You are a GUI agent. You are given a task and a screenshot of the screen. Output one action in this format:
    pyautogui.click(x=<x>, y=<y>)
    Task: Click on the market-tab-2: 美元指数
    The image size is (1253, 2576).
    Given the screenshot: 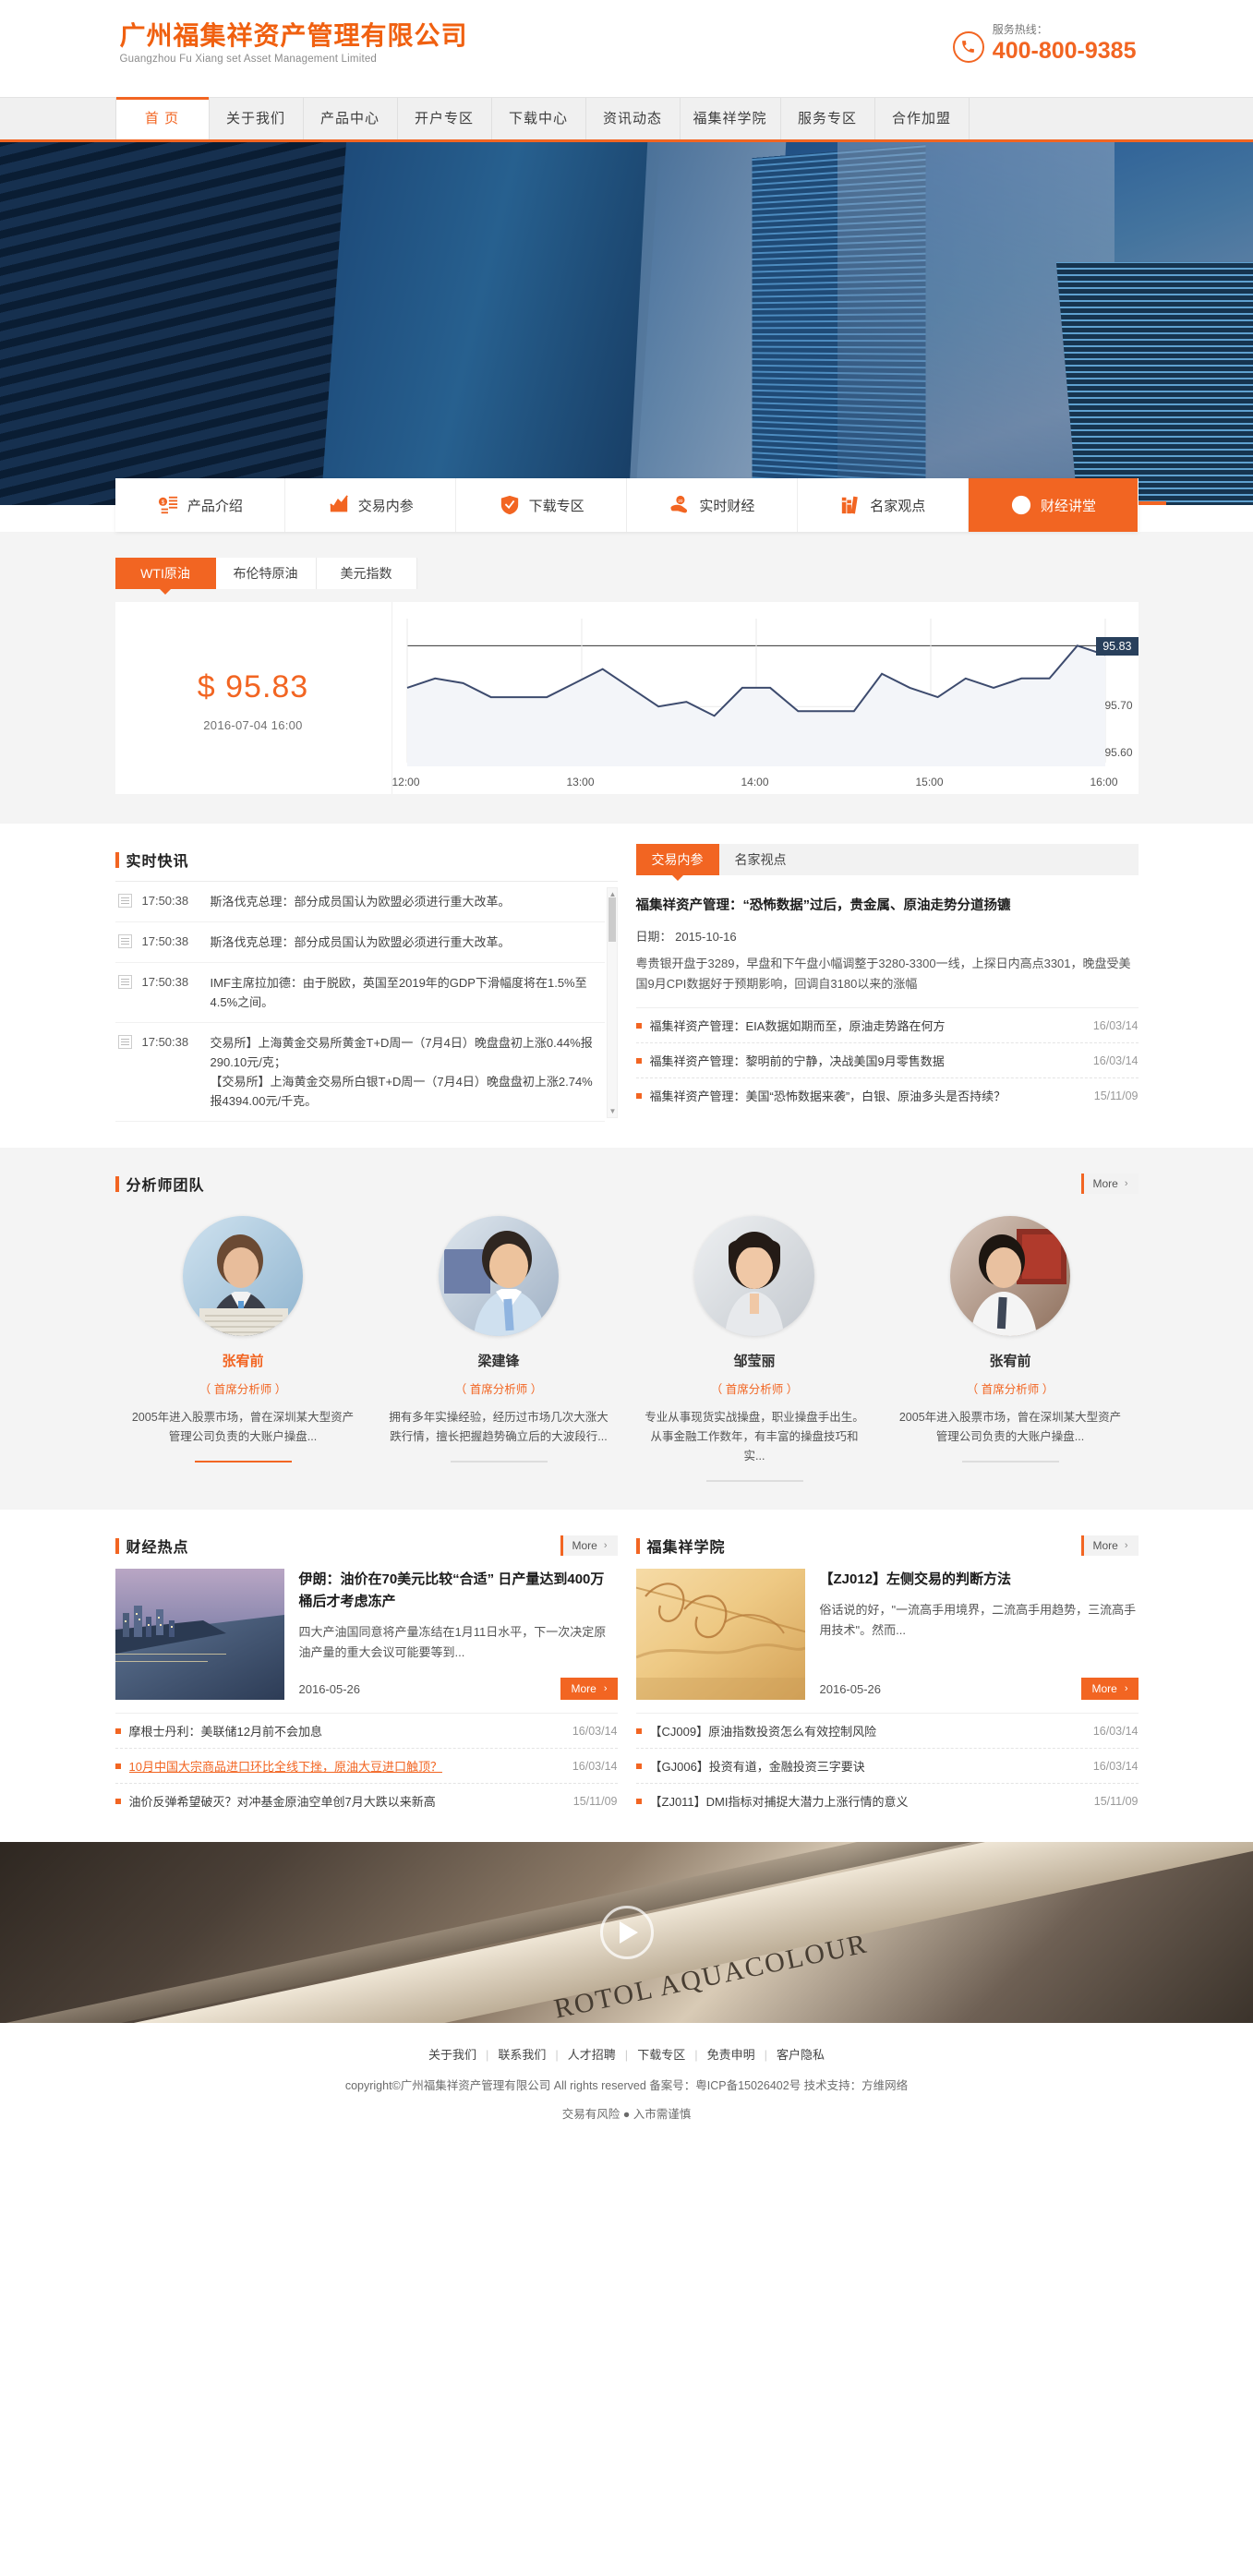 What is the action you would take?
    pyautogui.click(x=366, y=573)
    